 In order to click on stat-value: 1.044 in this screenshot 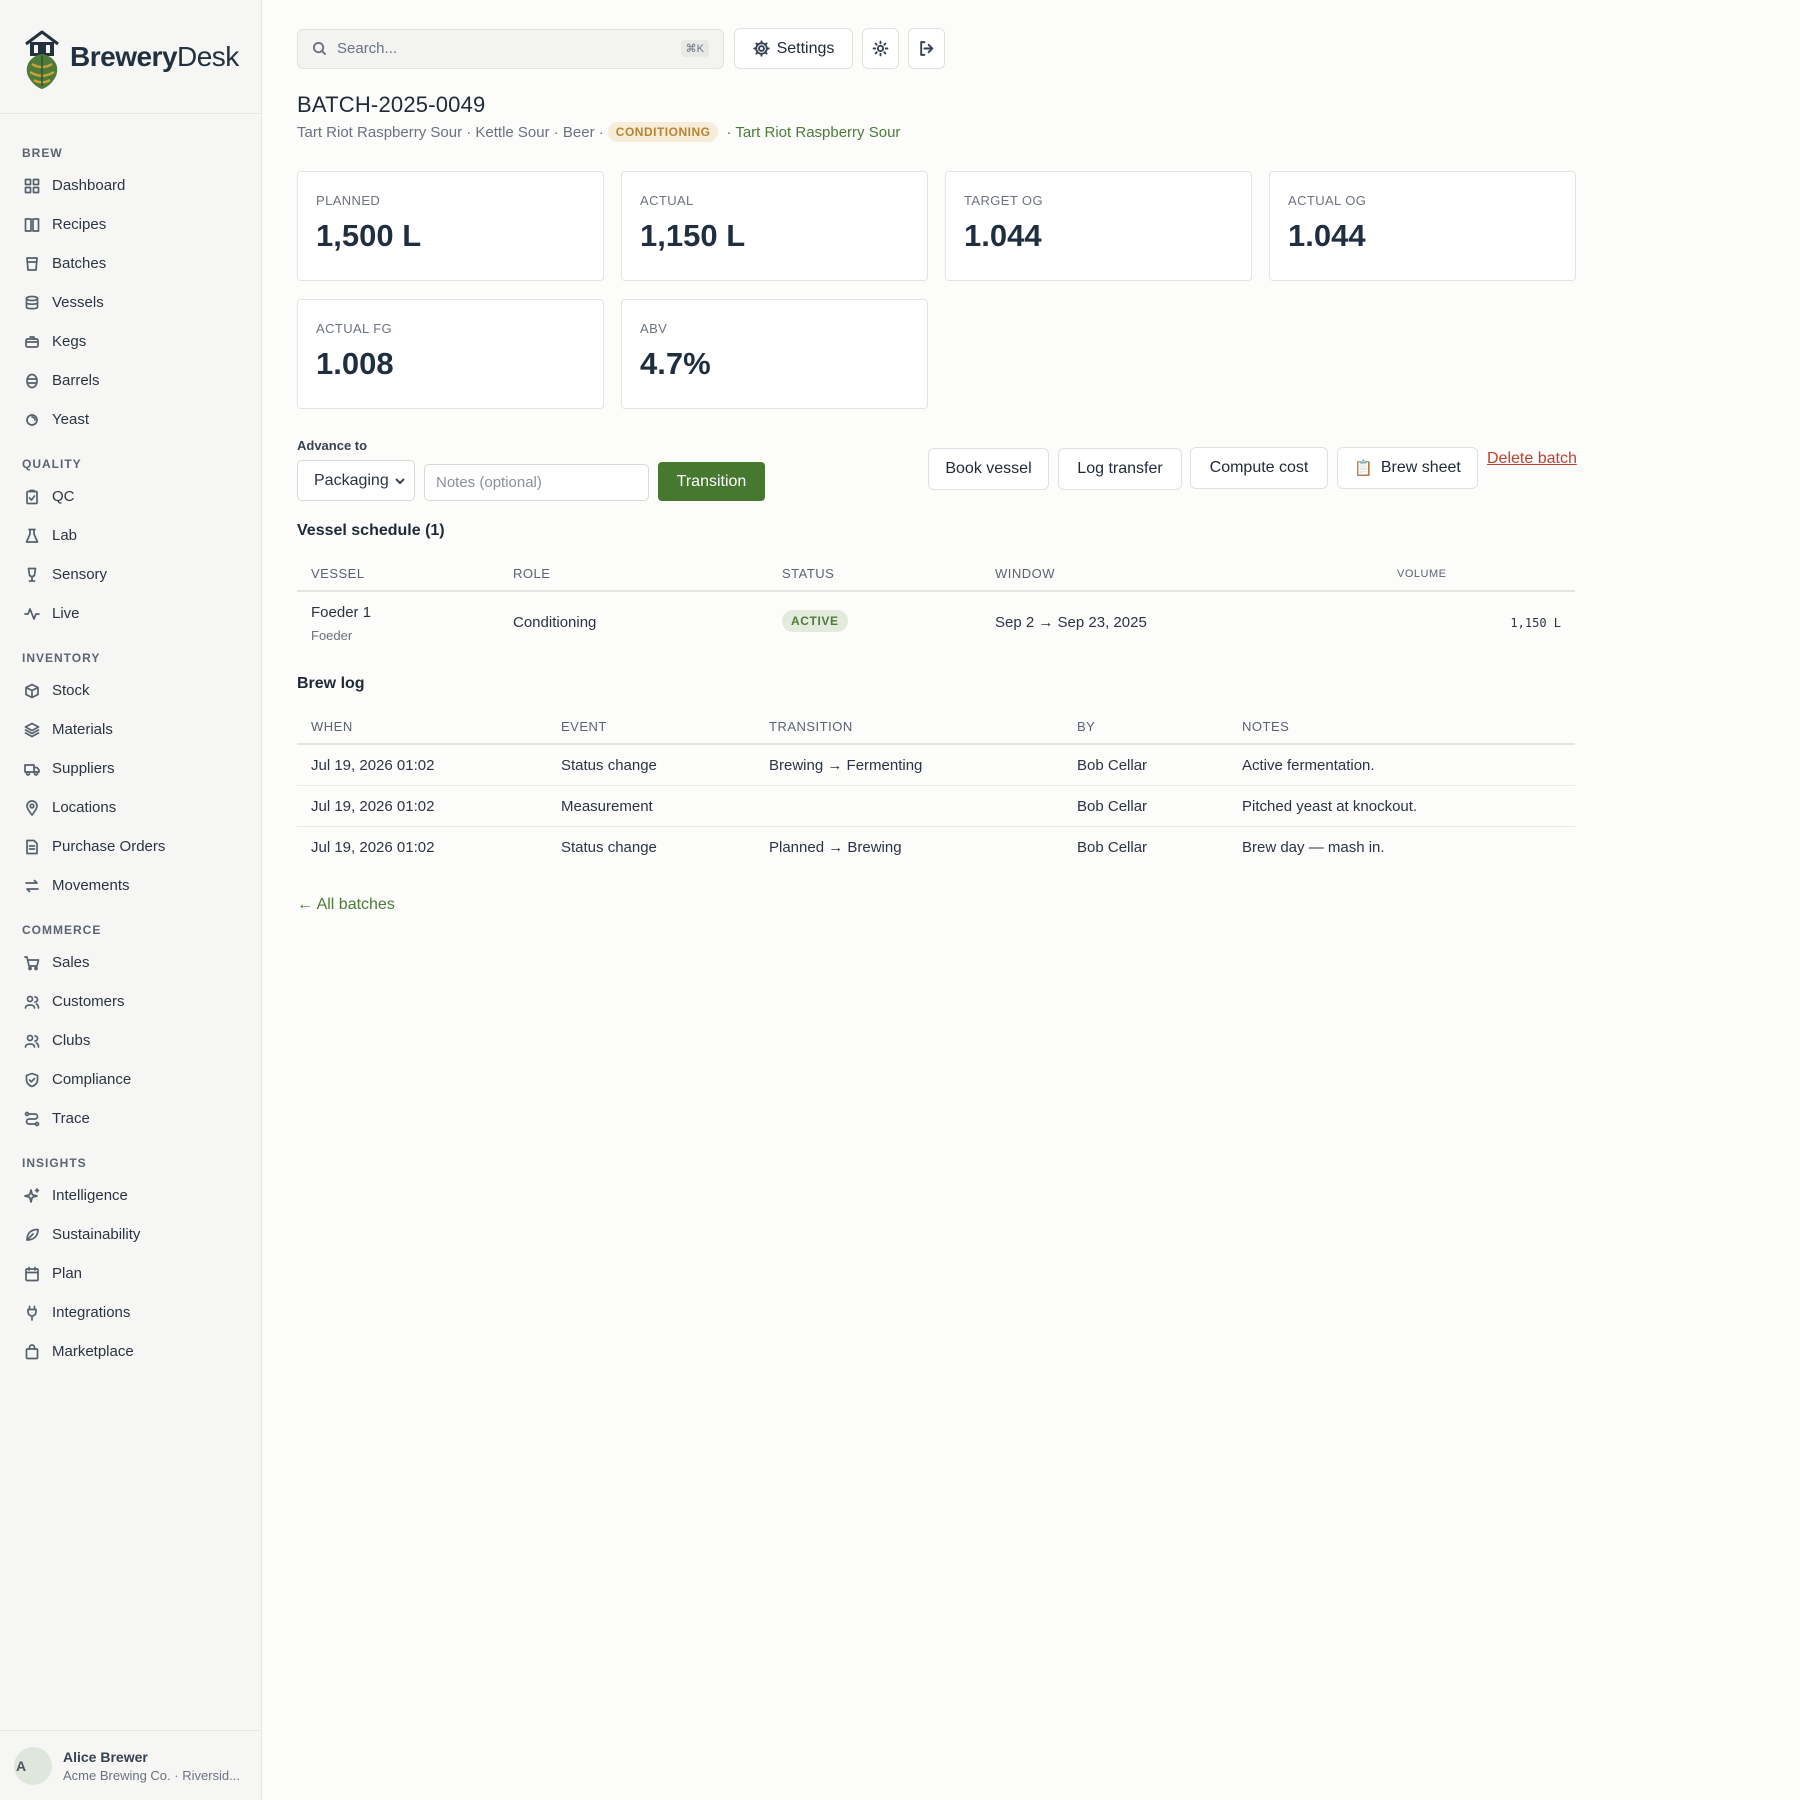, I will do `click(1003, 235)`.